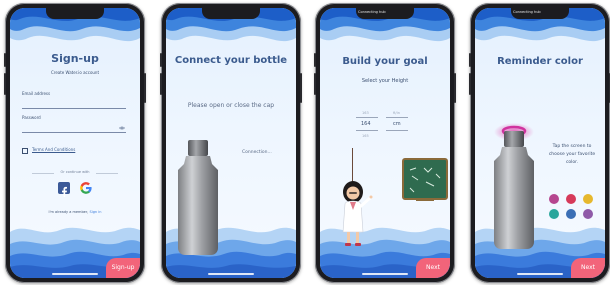 The width and height of the screenshot is (610, 285). Describe the element at coordinates (122, 128) in the screenshot. I see `eye-icon` at that location.